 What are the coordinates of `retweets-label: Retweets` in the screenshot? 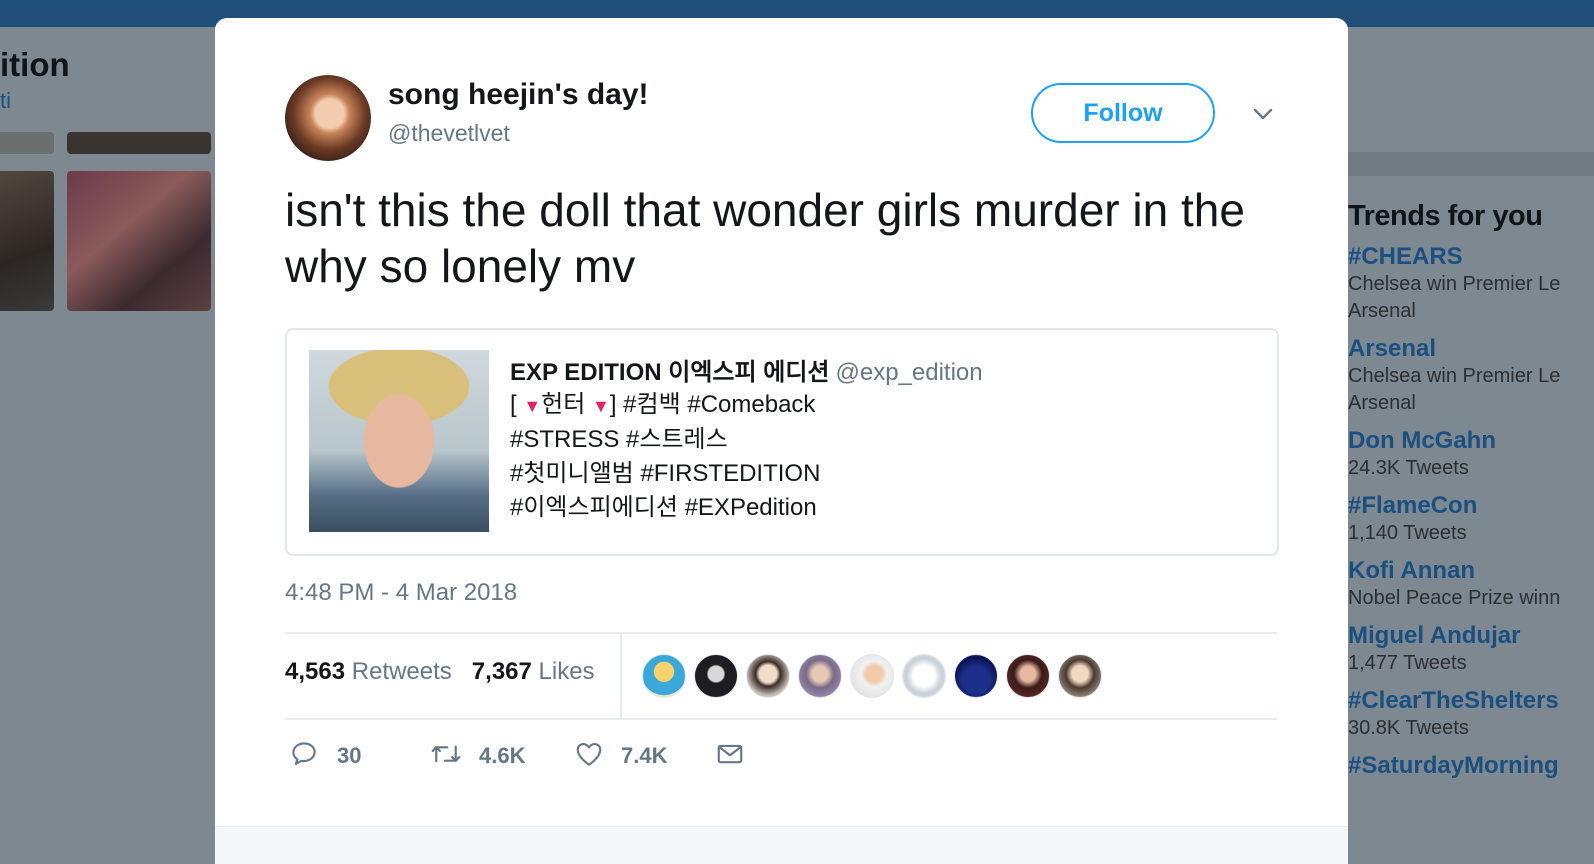 It's located at (401, 671).